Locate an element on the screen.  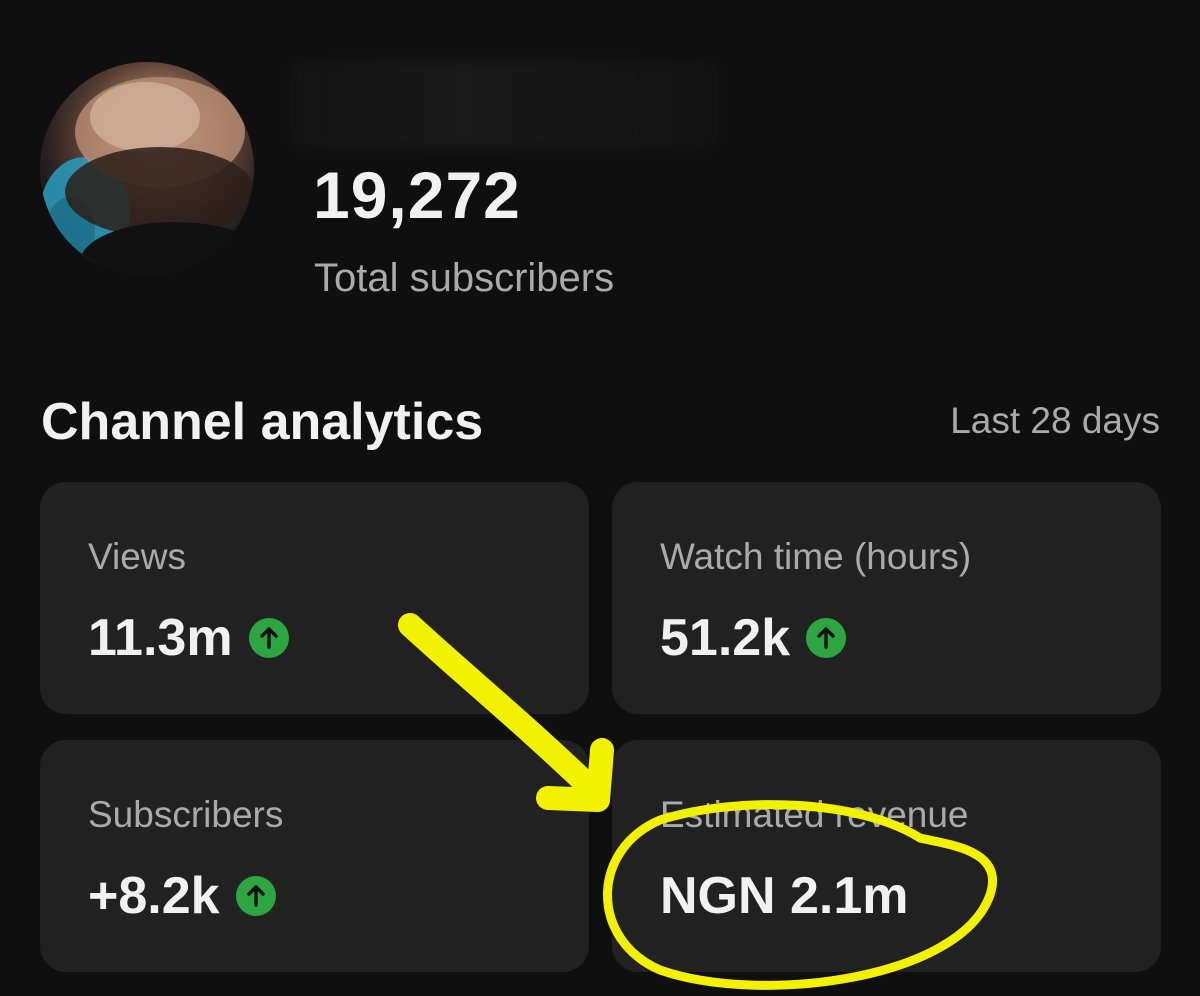
card-label: Views is located at coordinates (137, 556).